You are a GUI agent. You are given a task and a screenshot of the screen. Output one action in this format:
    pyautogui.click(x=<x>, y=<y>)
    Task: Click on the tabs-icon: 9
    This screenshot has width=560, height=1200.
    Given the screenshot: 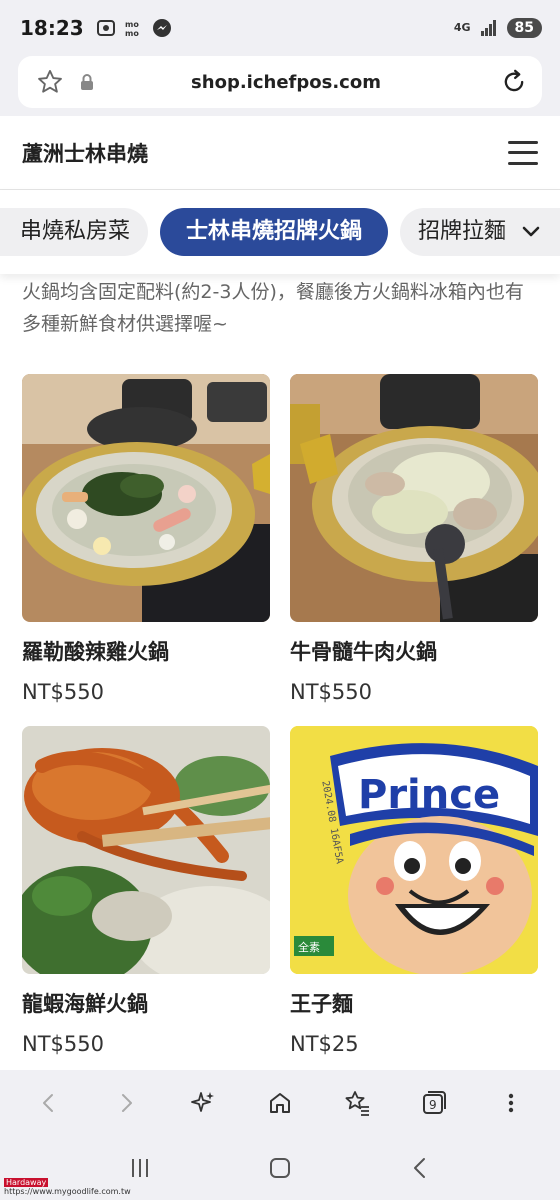 What is the action you would take?
    pyautogui.click(x=435, y=1102)
    